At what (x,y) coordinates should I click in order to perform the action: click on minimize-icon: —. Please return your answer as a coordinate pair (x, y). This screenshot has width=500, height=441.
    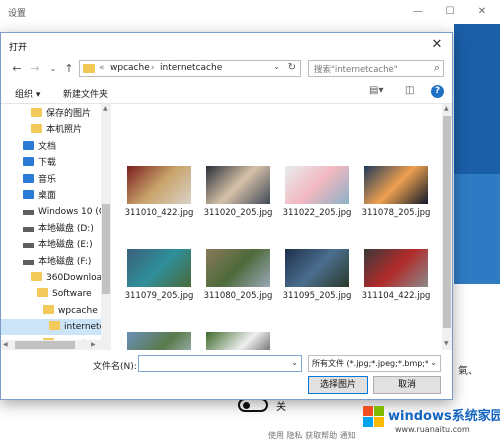
    Looking at the image, I should click on (418, 12).